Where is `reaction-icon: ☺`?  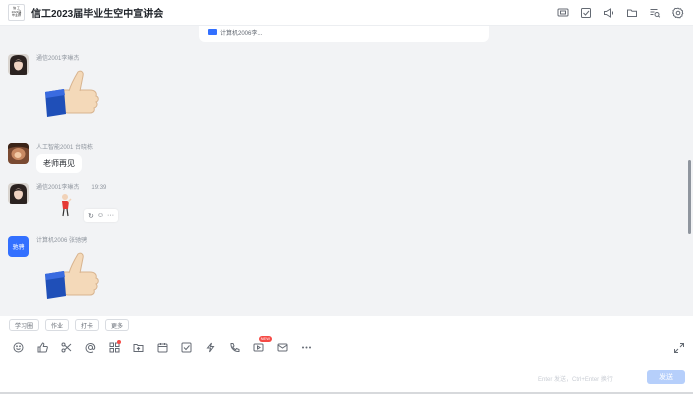
reaction-icon: ☺ is located at coordinates (100, 215).